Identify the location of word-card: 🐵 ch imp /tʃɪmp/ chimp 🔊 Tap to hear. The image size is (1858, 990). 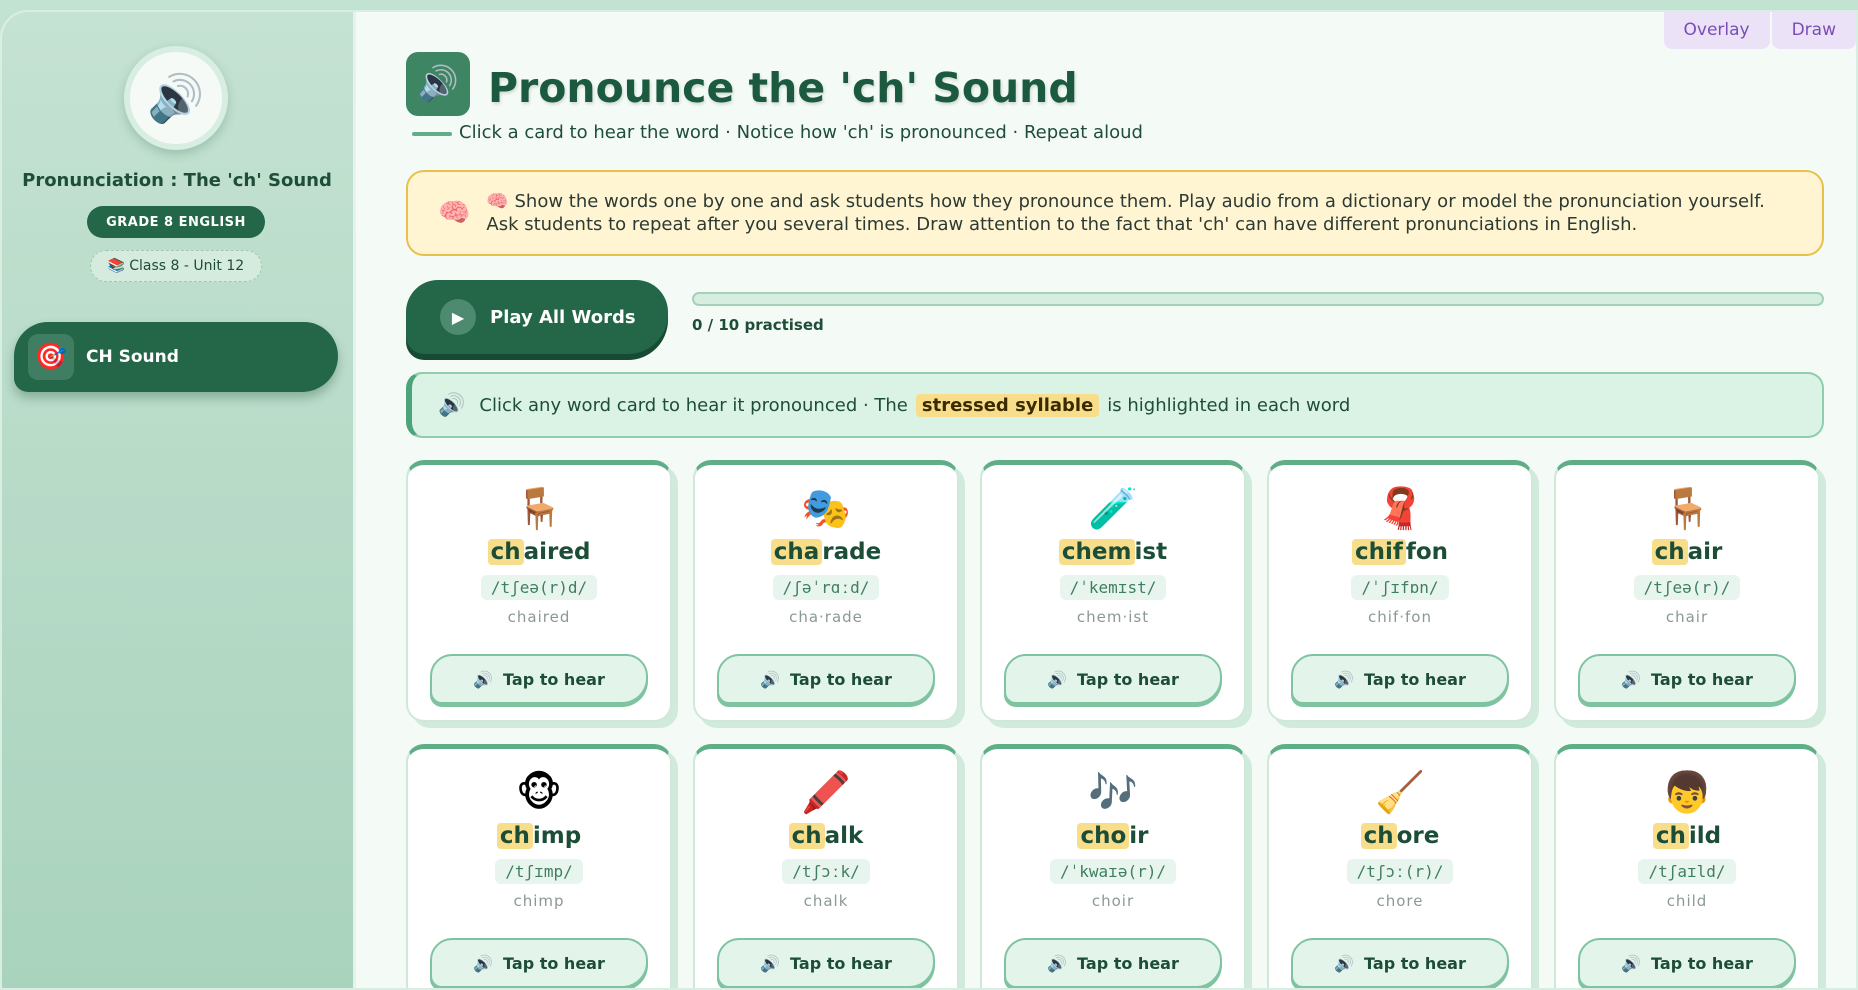
(539, 866).